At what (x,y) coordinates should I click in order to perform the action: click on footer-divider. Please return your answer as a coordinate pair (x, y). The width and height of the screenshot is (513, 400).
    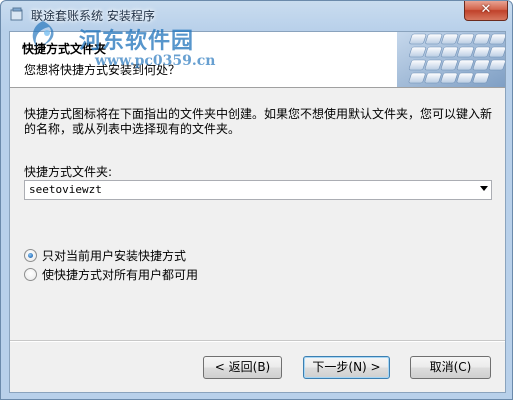
    Looking at the image, I should click on (257, 341).